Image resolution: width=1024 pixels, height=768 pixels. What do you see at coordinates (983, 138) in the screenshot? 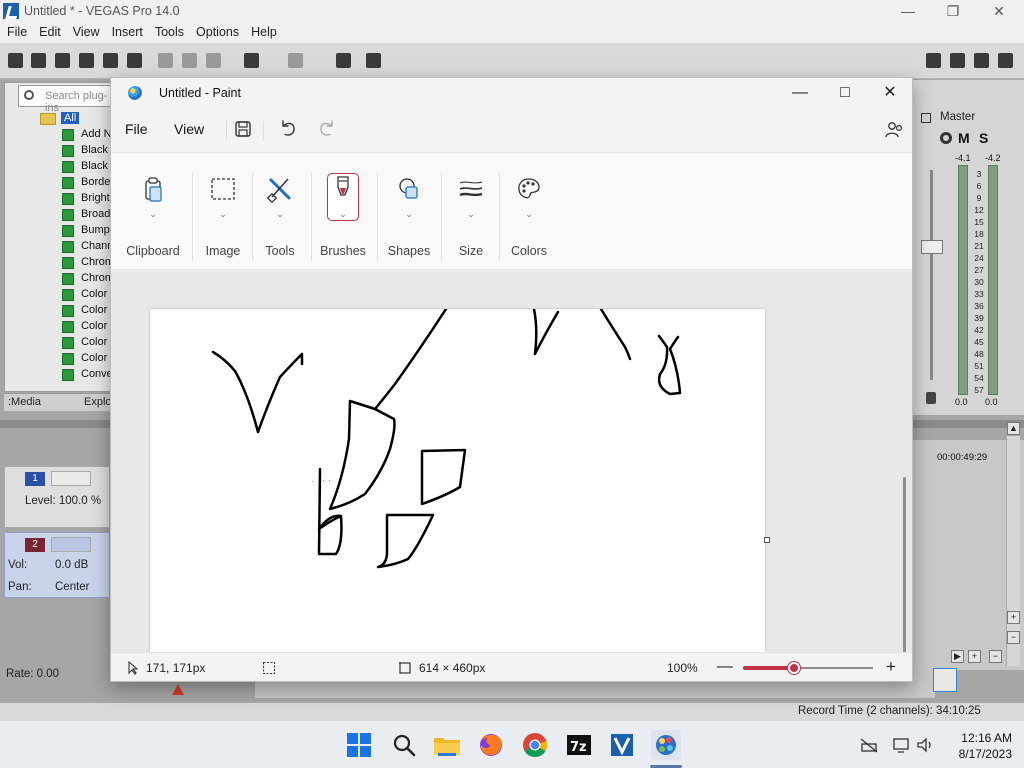
I see `solo-button: S` at bounding box center [983, 138].